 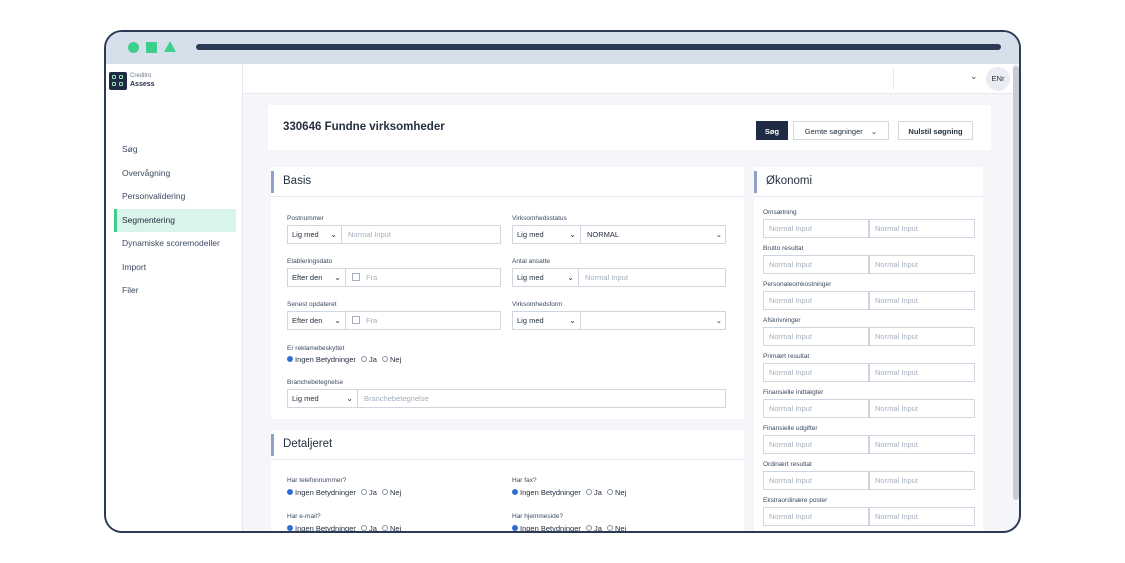 I want to click on branche-operator: Lig med ⌄, so click(x=323, y=398).